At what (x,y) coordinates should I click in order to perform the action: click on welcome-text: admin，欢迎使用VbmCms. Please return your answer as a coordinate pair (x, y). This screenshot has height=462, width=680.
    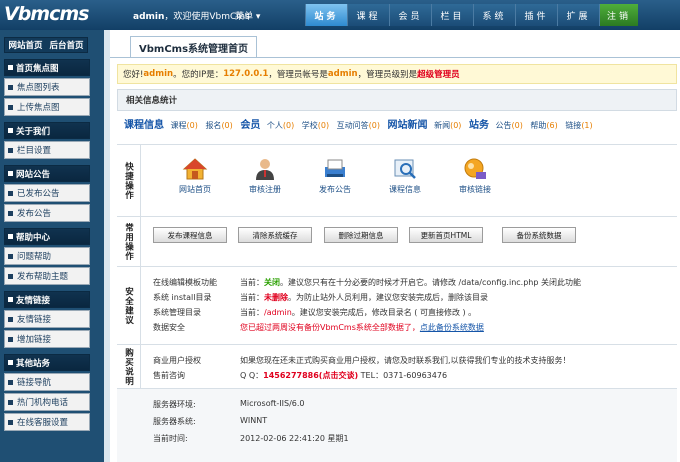
    Looking at the image, I should click on (191, 15).